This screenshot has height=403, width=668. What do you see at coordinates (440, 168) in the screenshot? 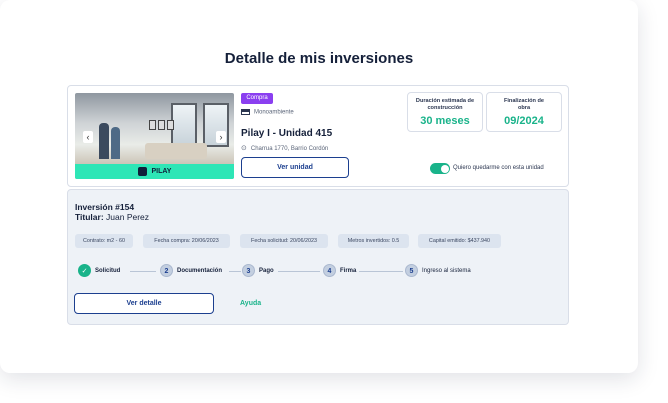
I see `keep-unit-toggle` at bounding box center [440, 168].